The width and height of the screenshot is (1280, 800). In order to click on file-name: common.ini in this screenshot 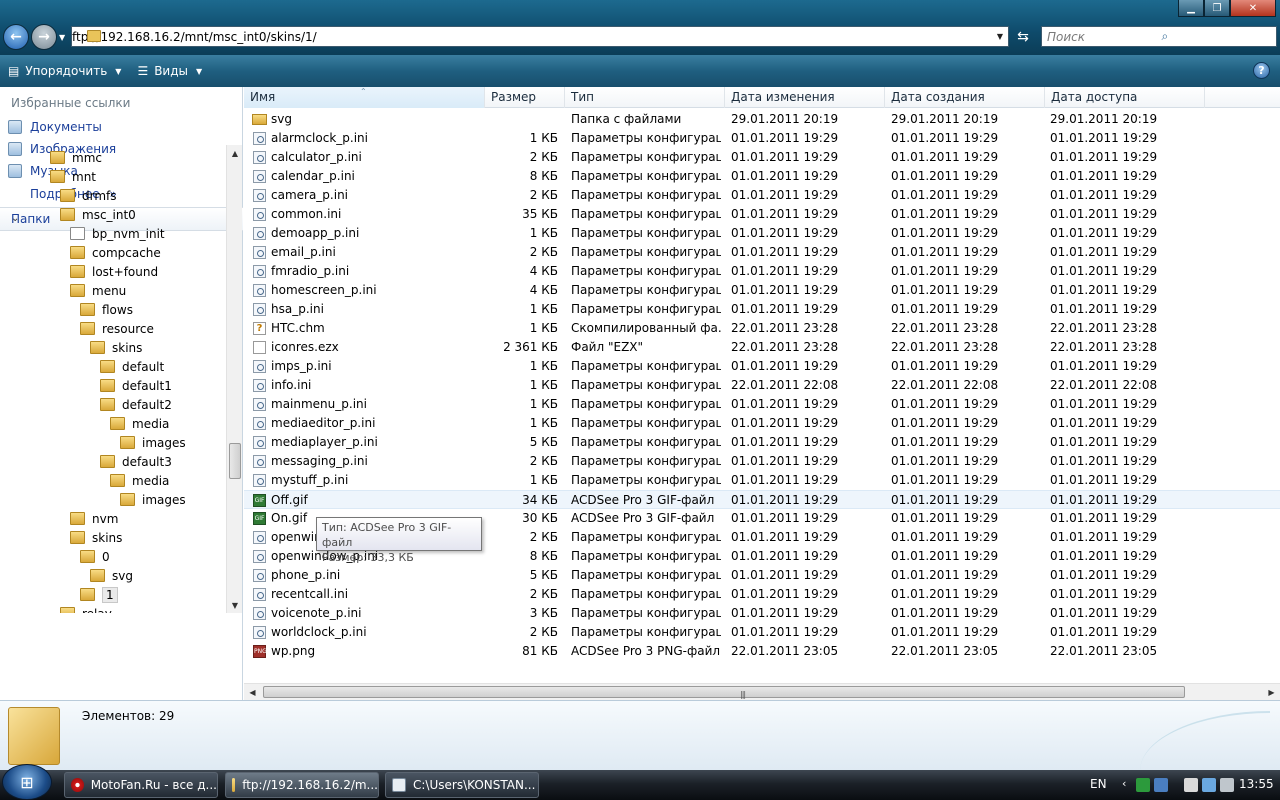, I will do `click(306, 214)`.